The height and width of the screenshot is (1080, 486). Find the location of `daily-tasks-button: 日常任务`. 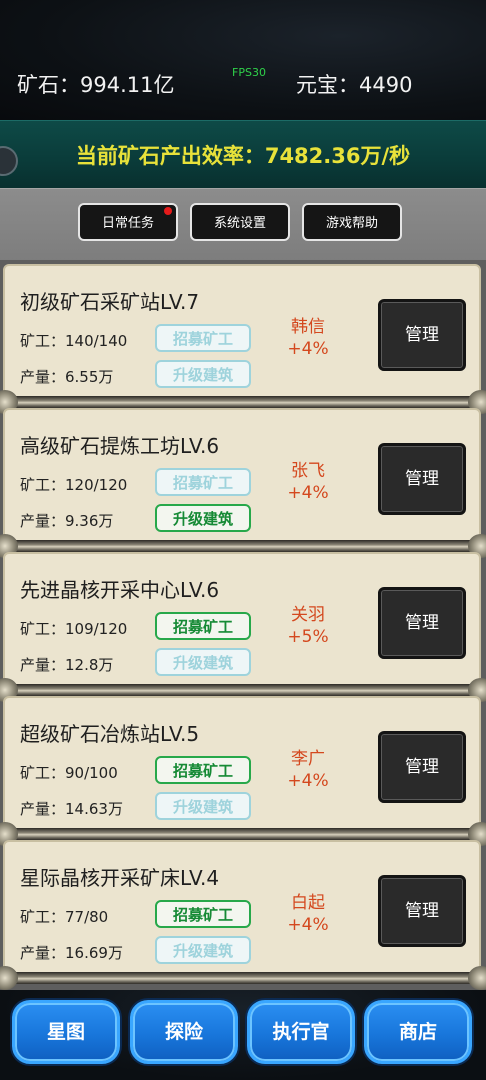

daily-tasks-button: 日常任务 is located at coordinates (128, 222).